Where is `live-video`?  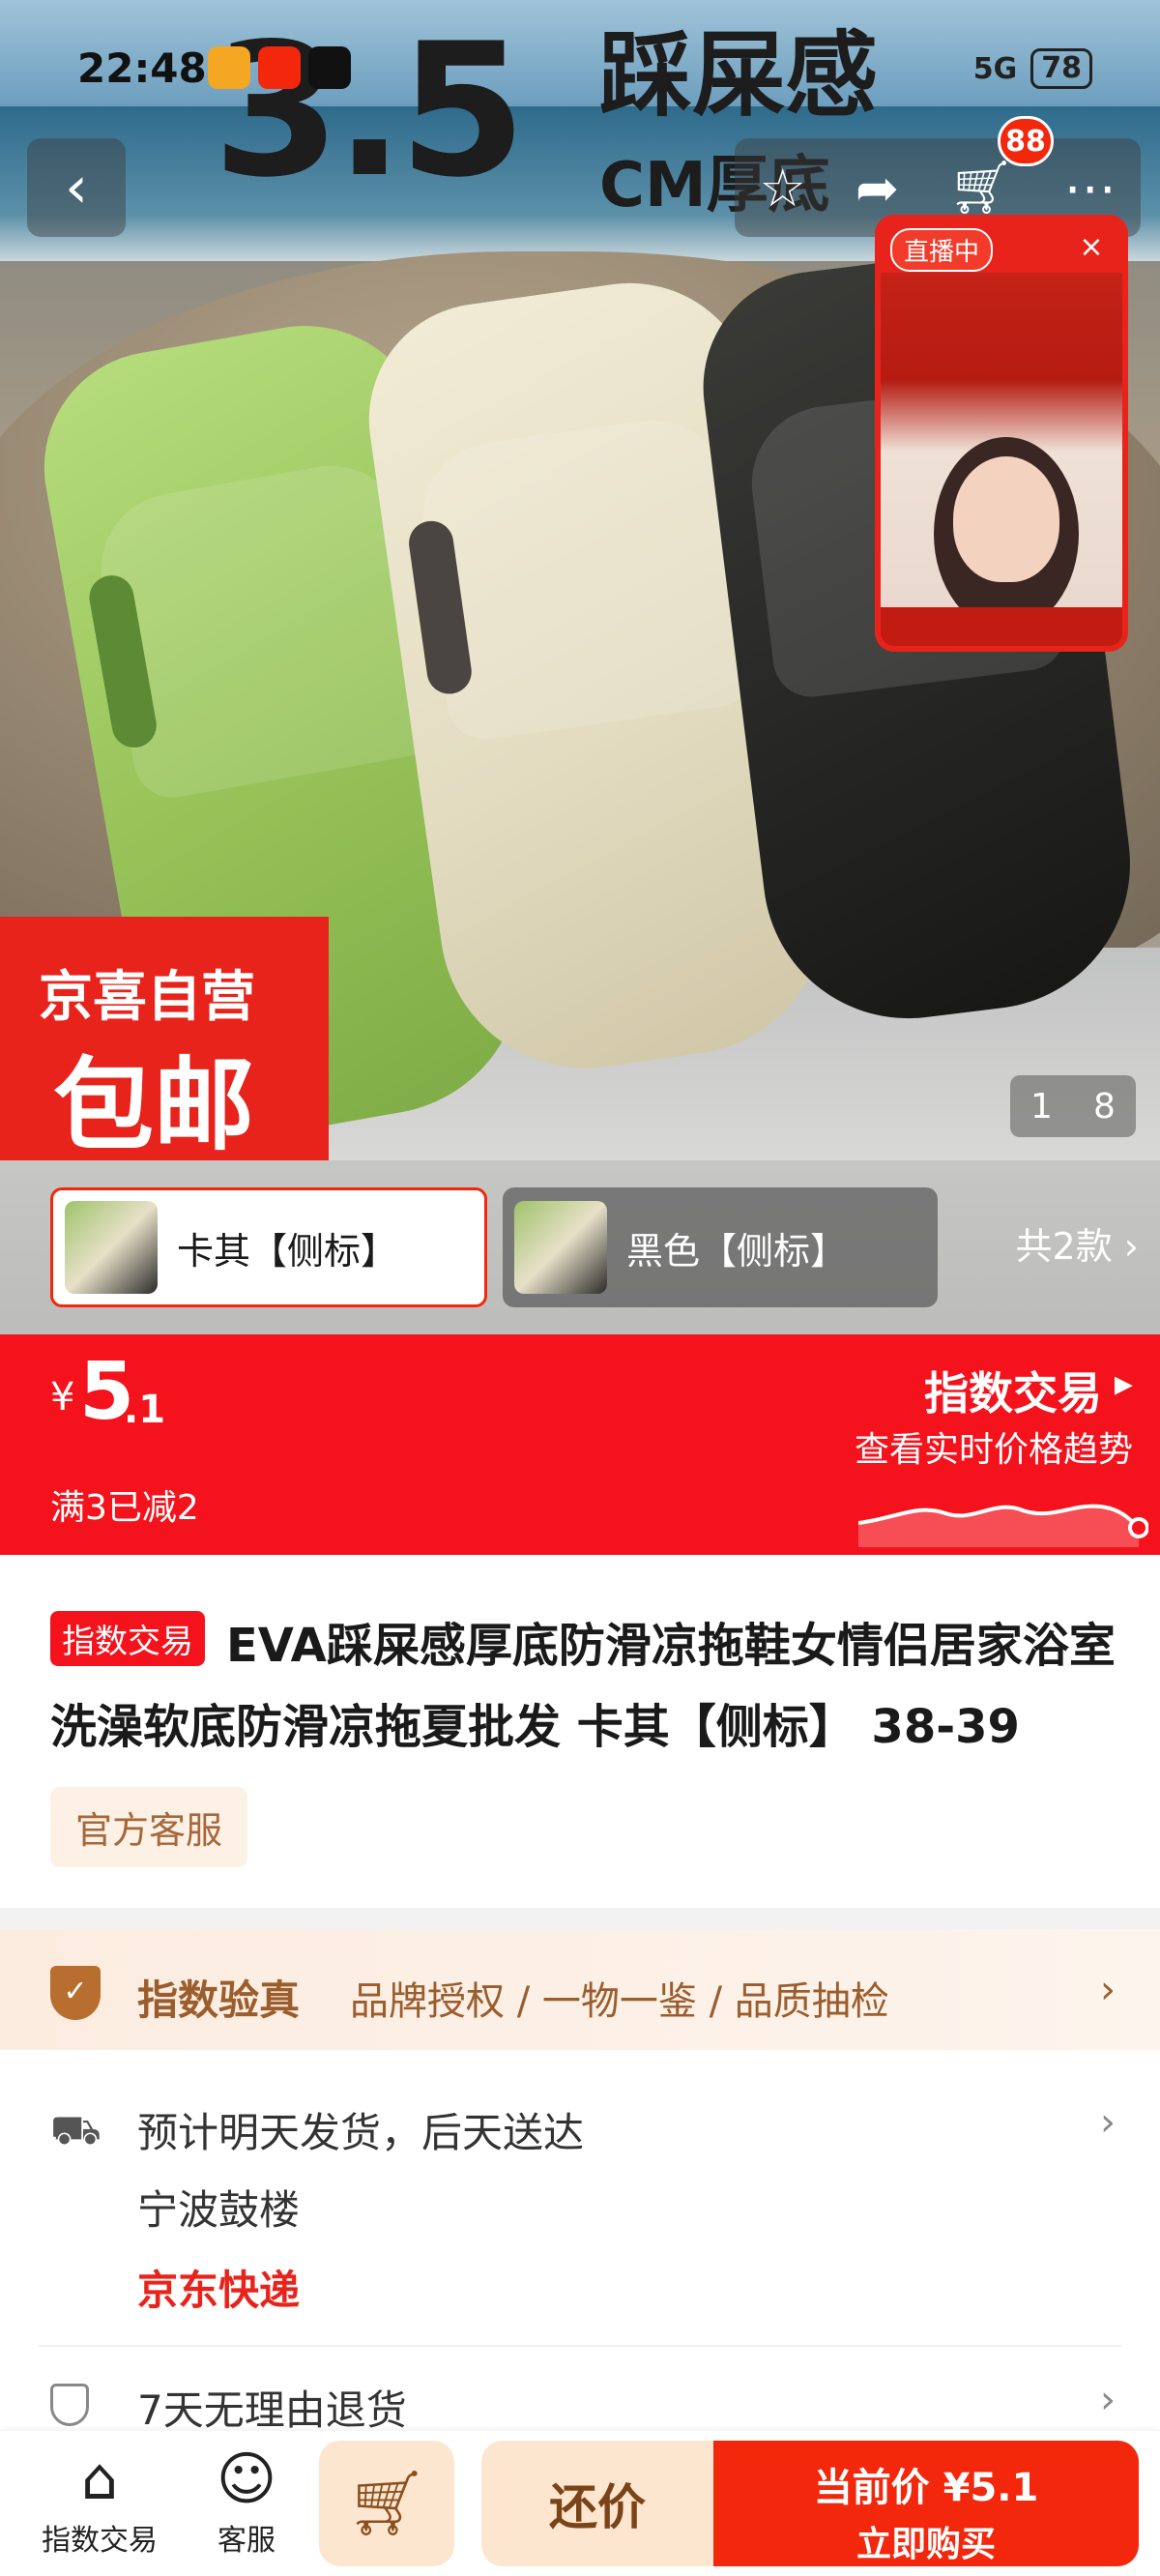 live-video is located at coordinates (1001, 451).